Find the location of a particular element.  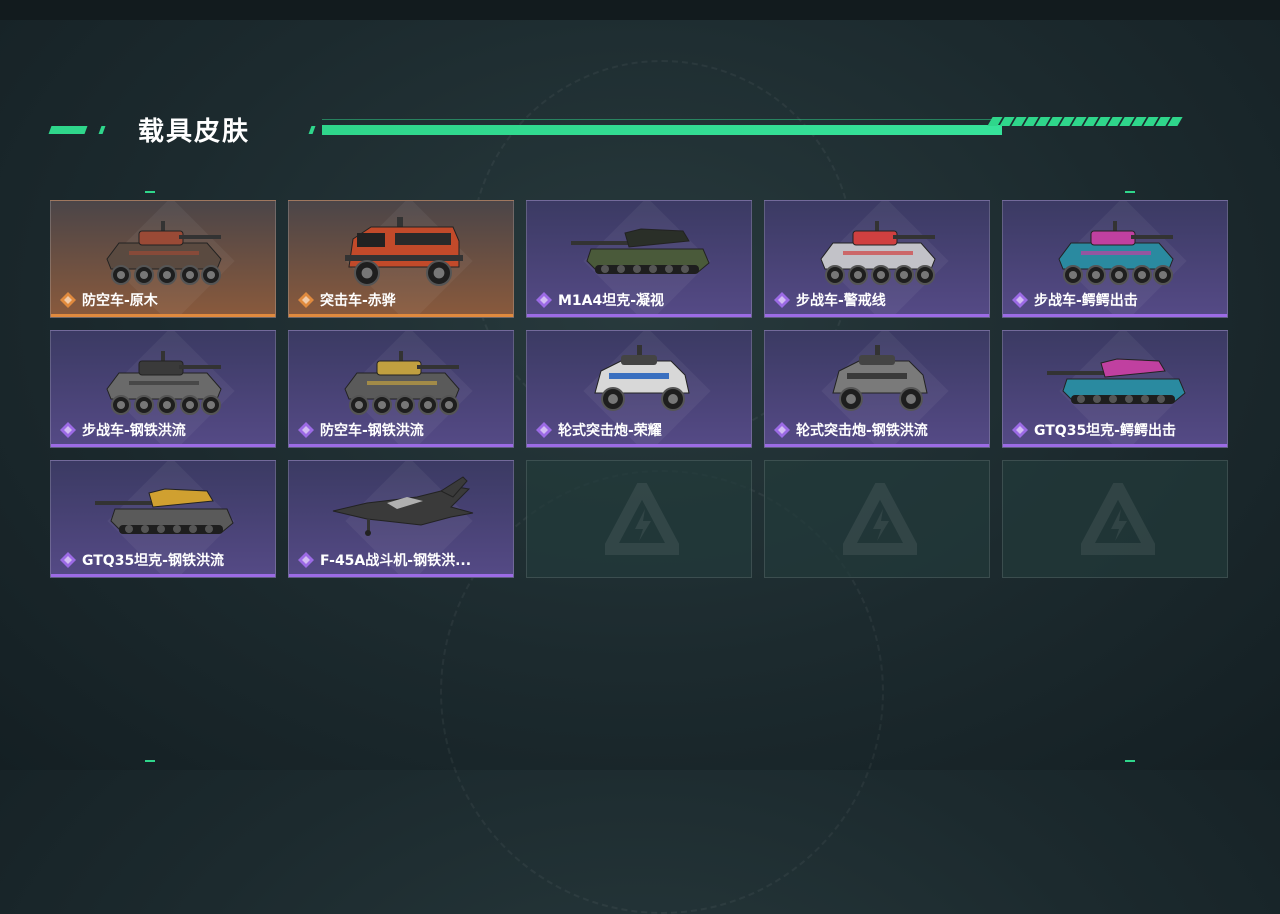

skin-name: M1A4坦克-凝视 is located at coordinates (611, 301).